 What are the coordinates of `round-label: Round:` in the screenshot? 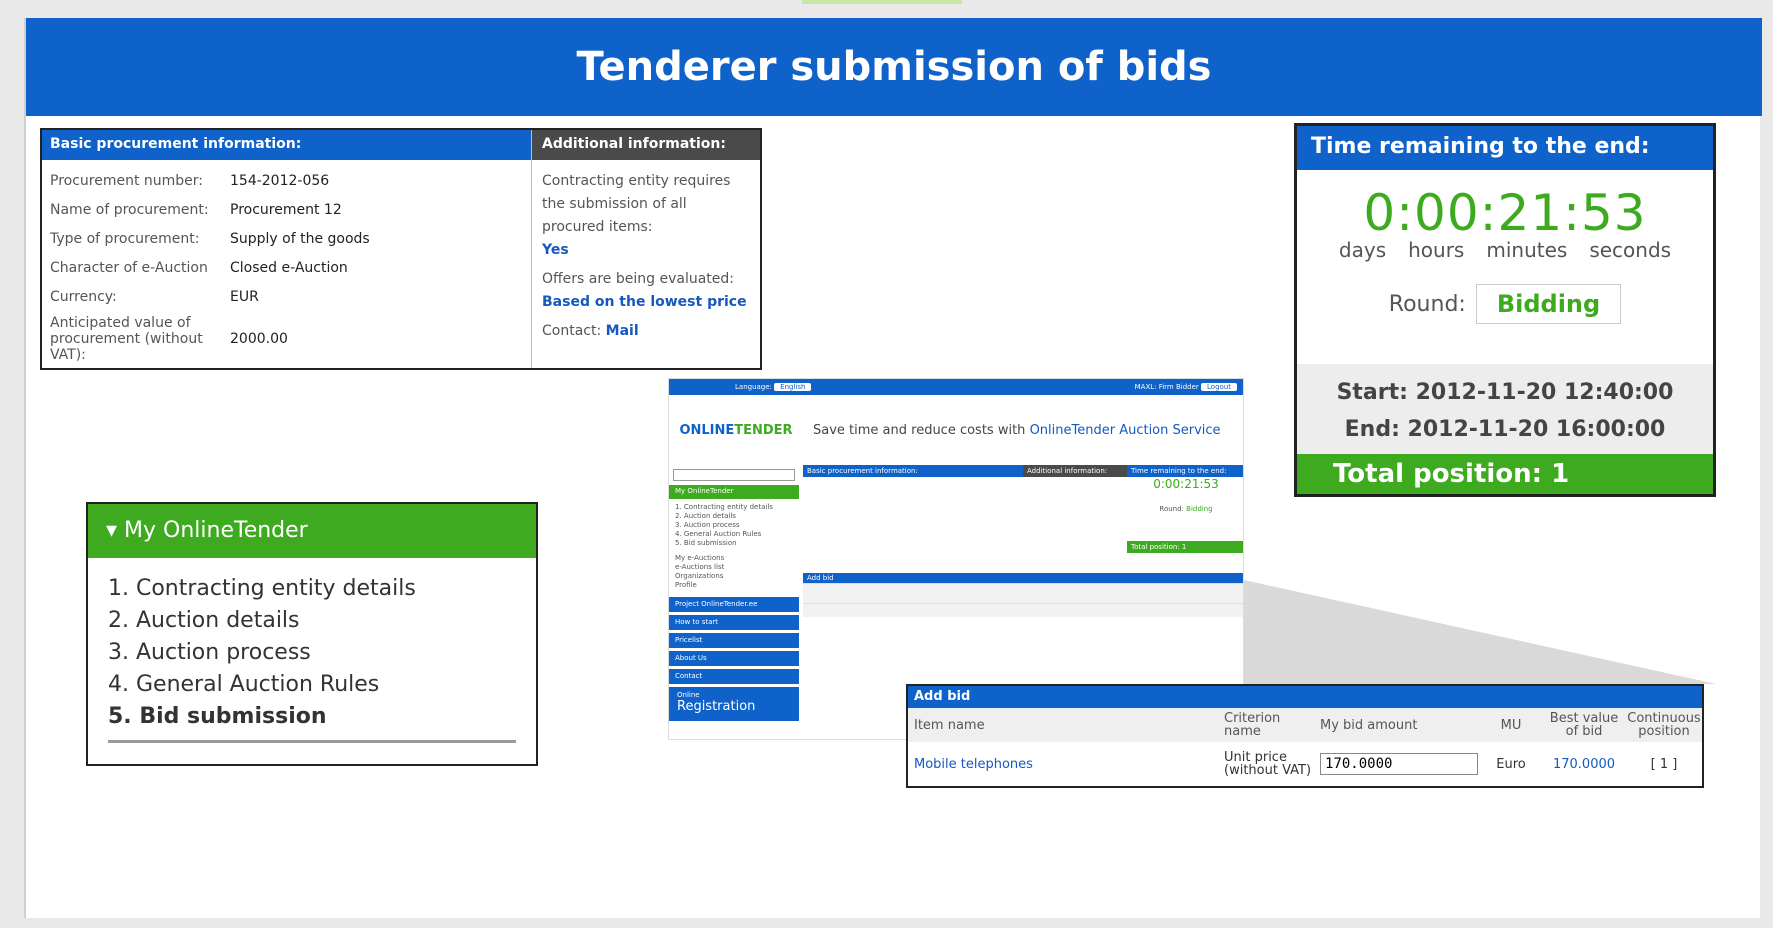 It's located at (1427, 304).